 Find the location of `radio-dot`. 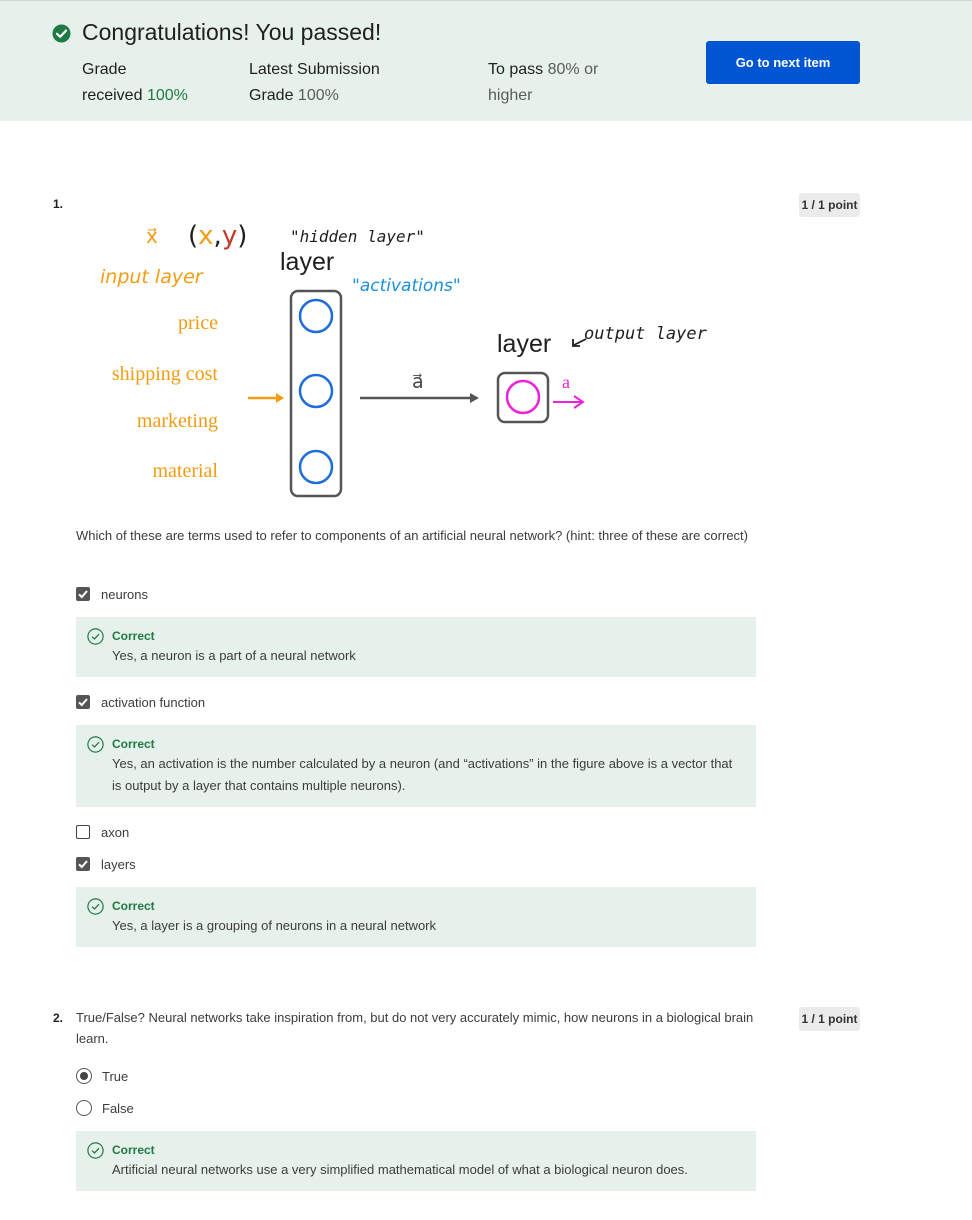

radio-dot is located at coordinates (84, 1076).